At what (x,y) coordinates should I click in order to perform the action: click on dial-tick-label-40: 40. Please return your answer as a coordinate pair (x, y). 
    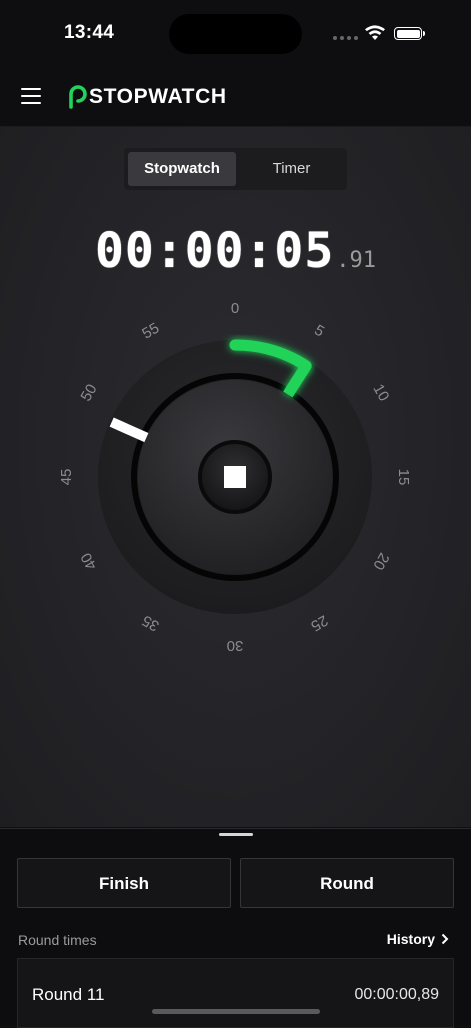
    Looking at the image, I should click on (89, 561).